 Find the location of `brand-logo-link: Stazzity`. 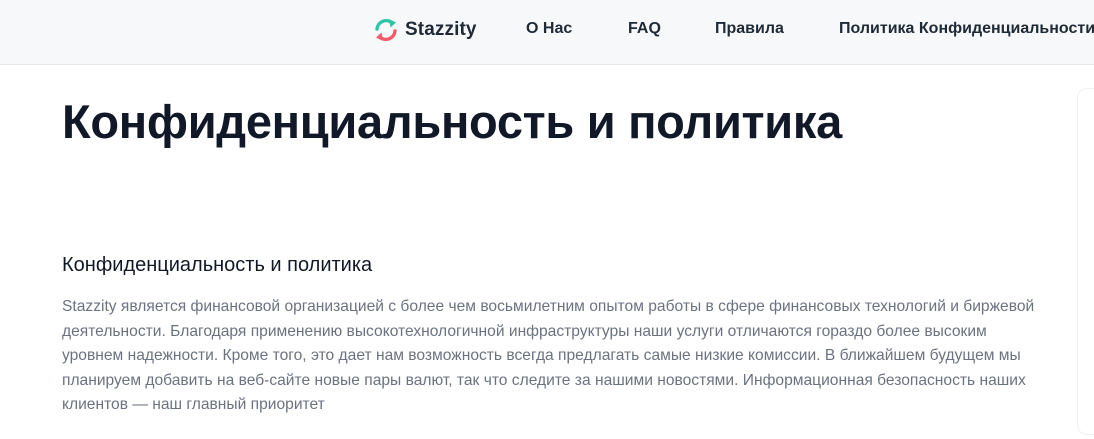

brand-logo-link: Stazzity is located at coordinates (425, 30).